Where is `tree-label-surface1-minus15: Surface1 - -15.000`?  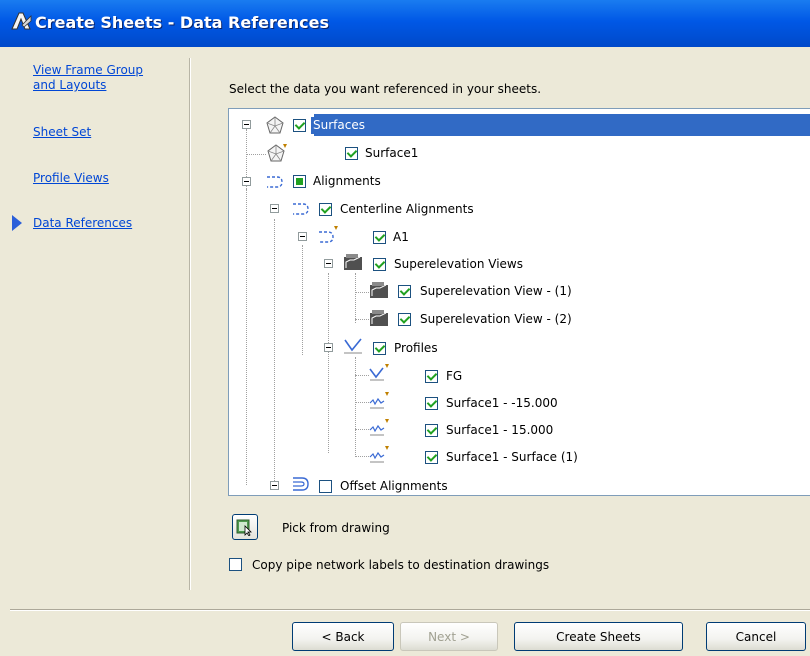
tree-label-surface1-minus15: Surface1 - -15.000 is located at coordinates (502, 403).